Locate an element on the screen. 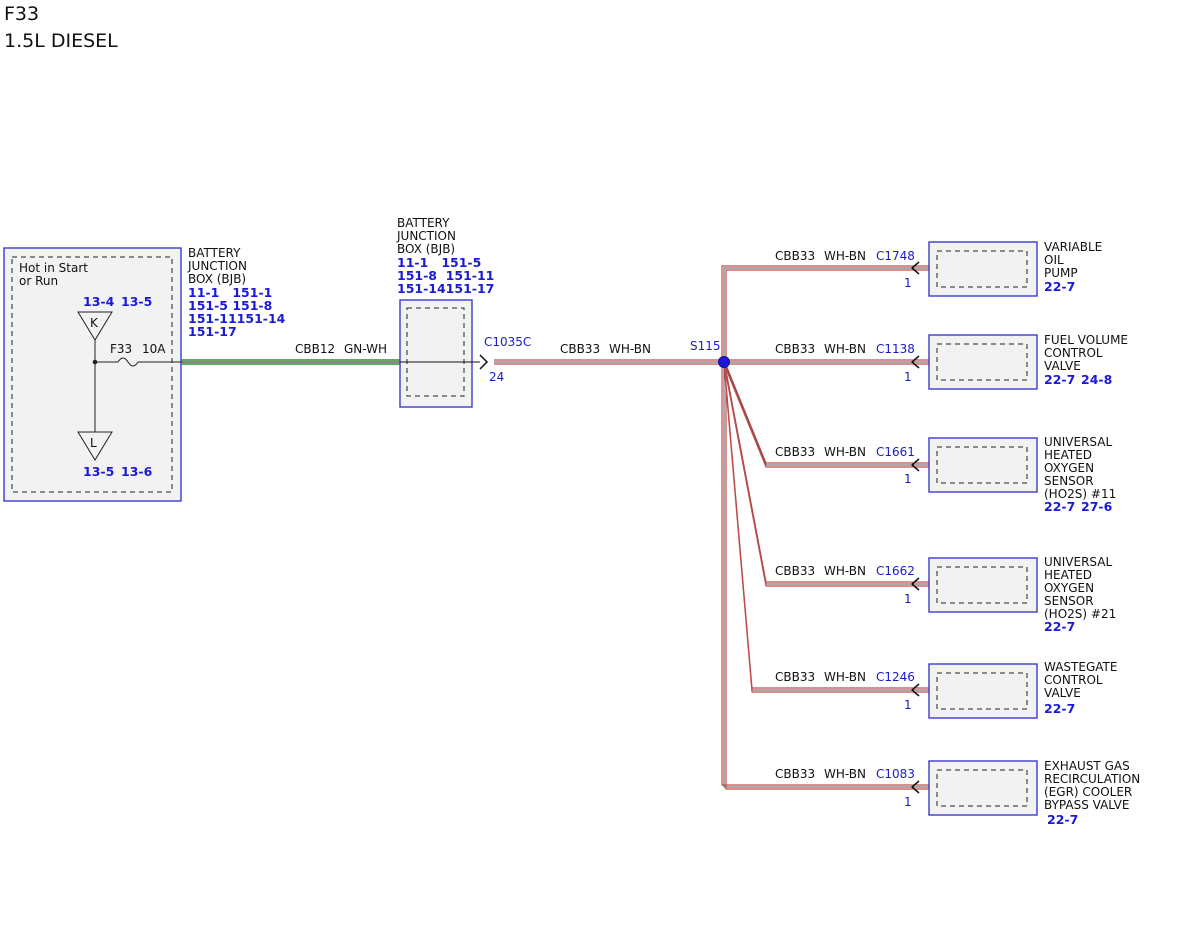 Image resolution: width=1200 pixels, height=927 pixels. branch-connector: C1662 is located at coordinates (895, 571).